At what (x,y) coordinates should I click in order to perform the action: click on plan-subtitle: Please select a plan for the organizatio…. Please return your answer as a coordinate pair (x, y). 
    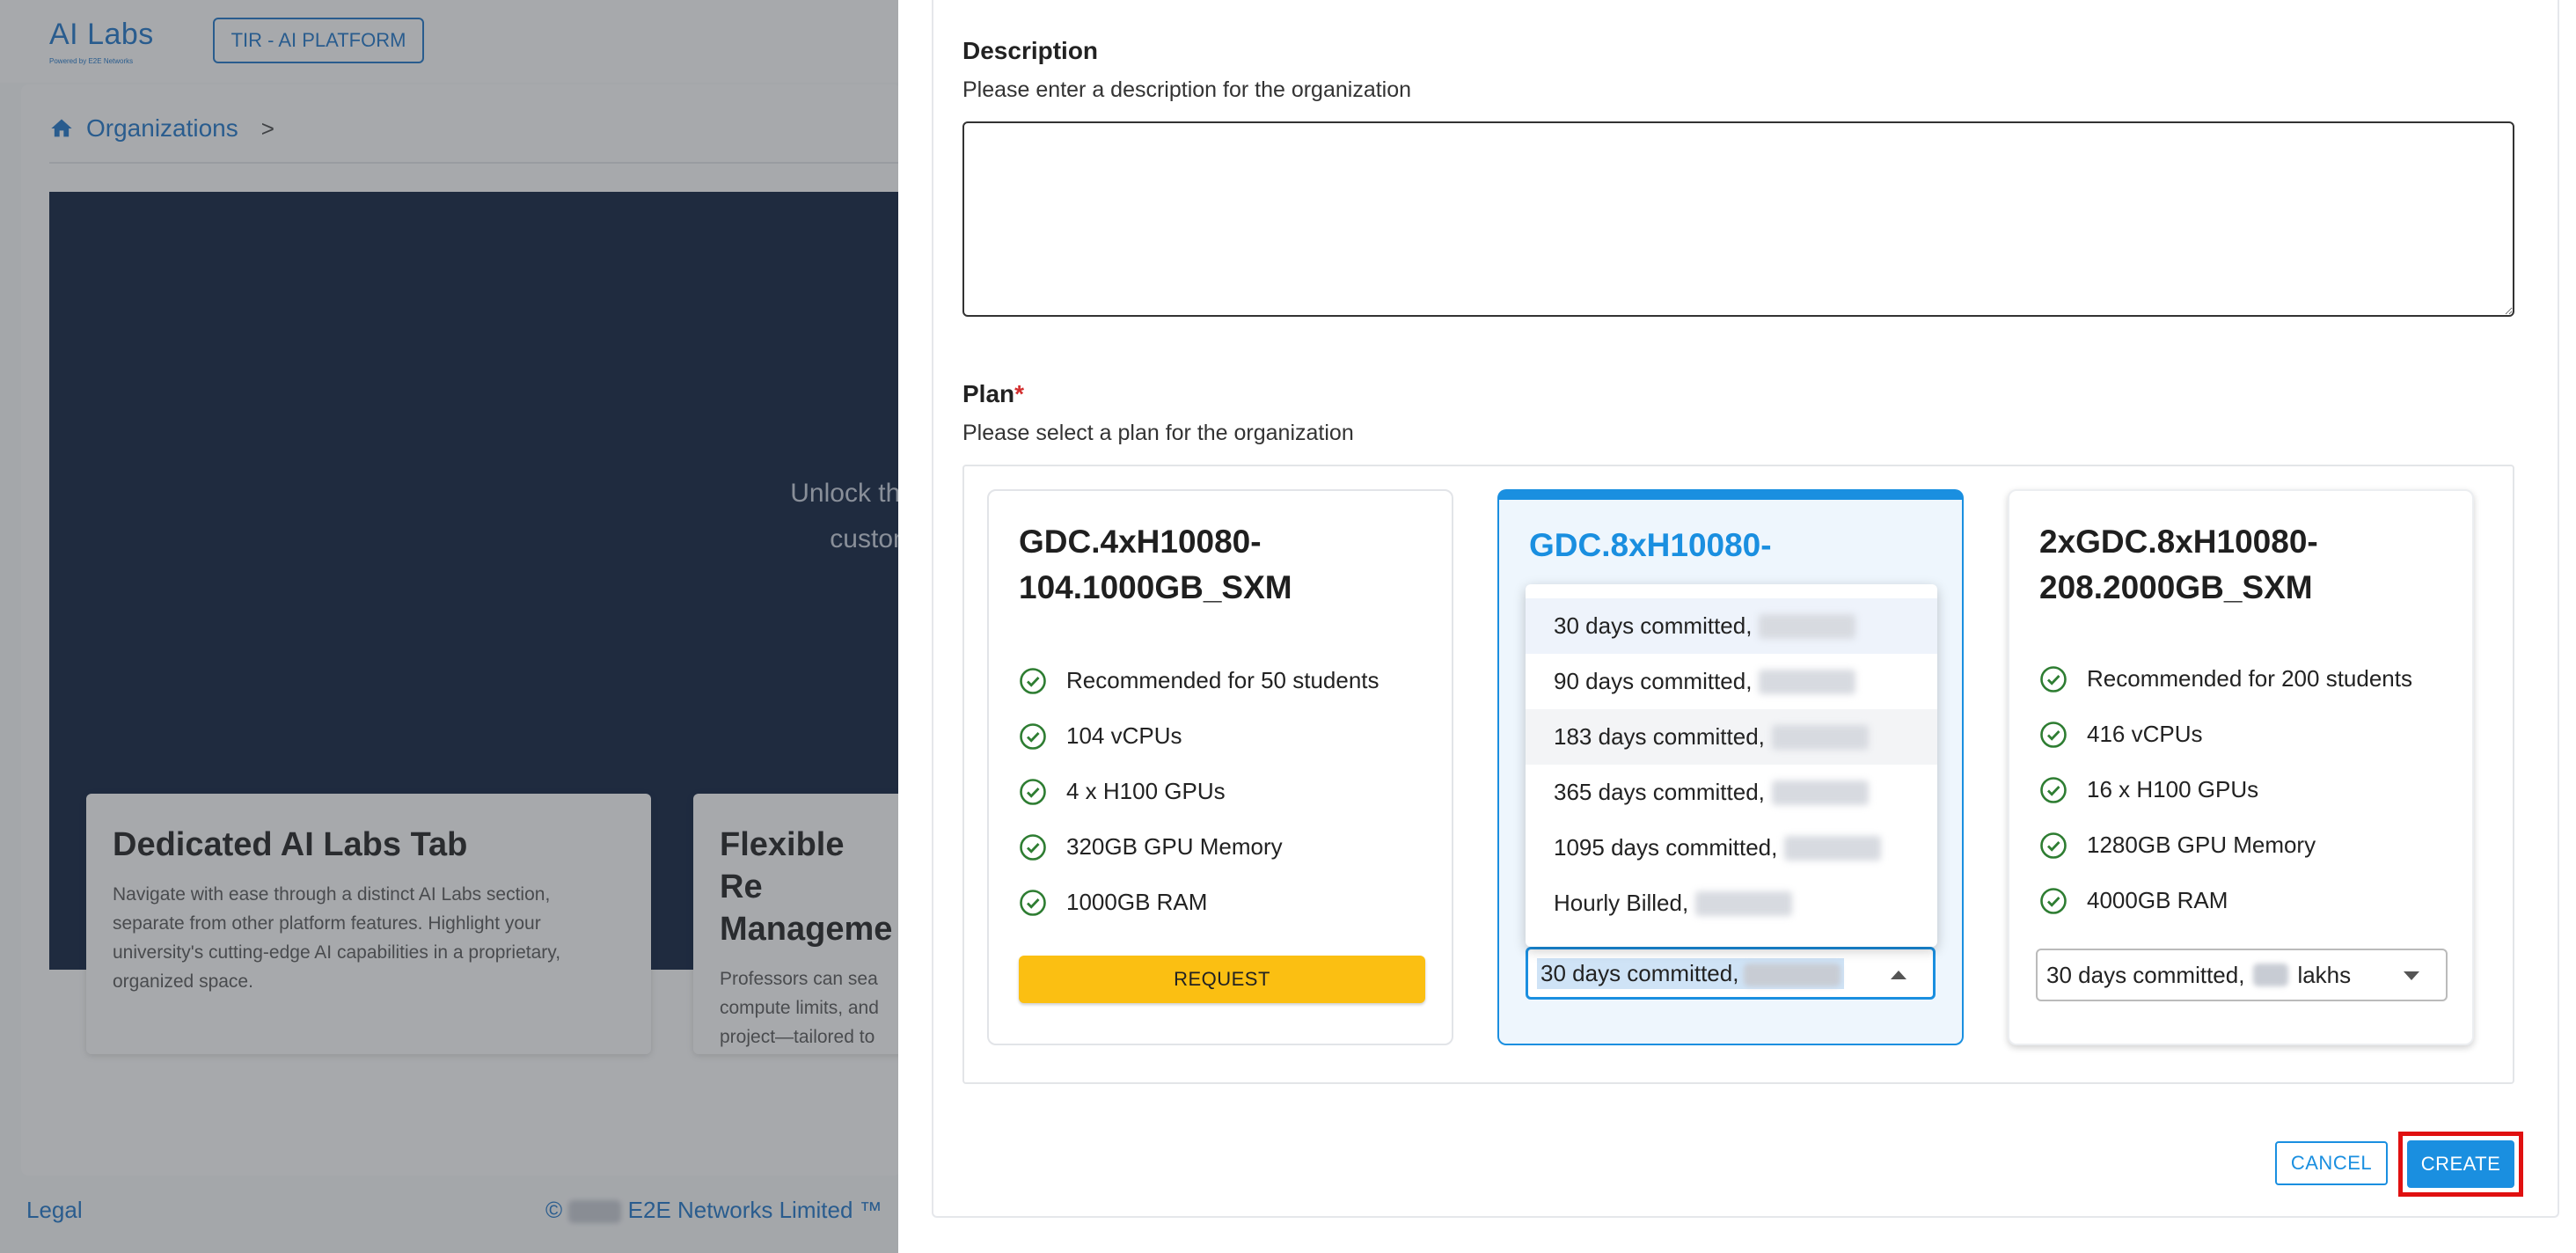
    Looking at the image, I should click on (1158, 433).